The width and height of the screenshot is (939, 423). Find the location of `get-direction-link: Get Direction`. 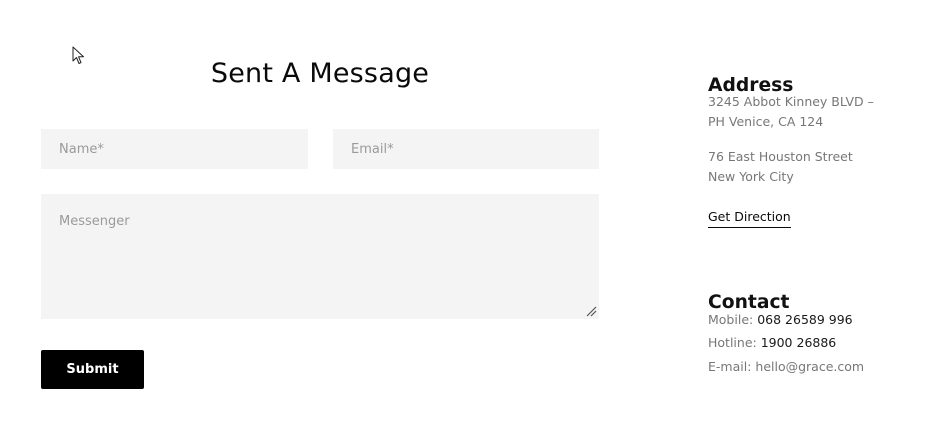

get-direction-link: Get Direction is located at coordinates (749, 218).